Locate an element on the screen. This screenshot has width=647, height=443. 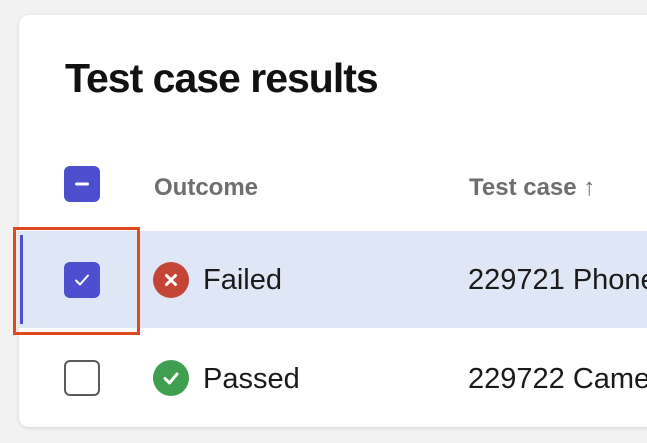
column-header-test-case: Test case ↑ is located at coordinates (532, 188).